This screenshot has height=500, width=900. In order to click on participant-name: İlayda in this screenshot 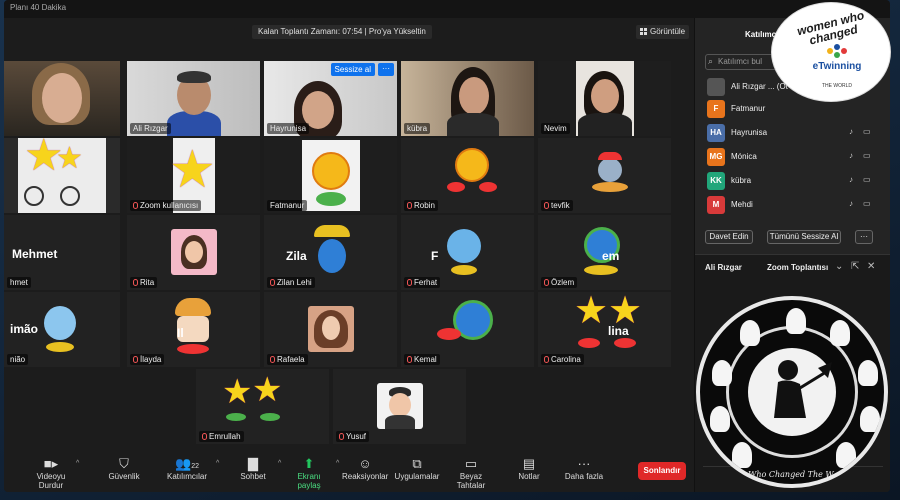, I will do `click(147, 359)`.